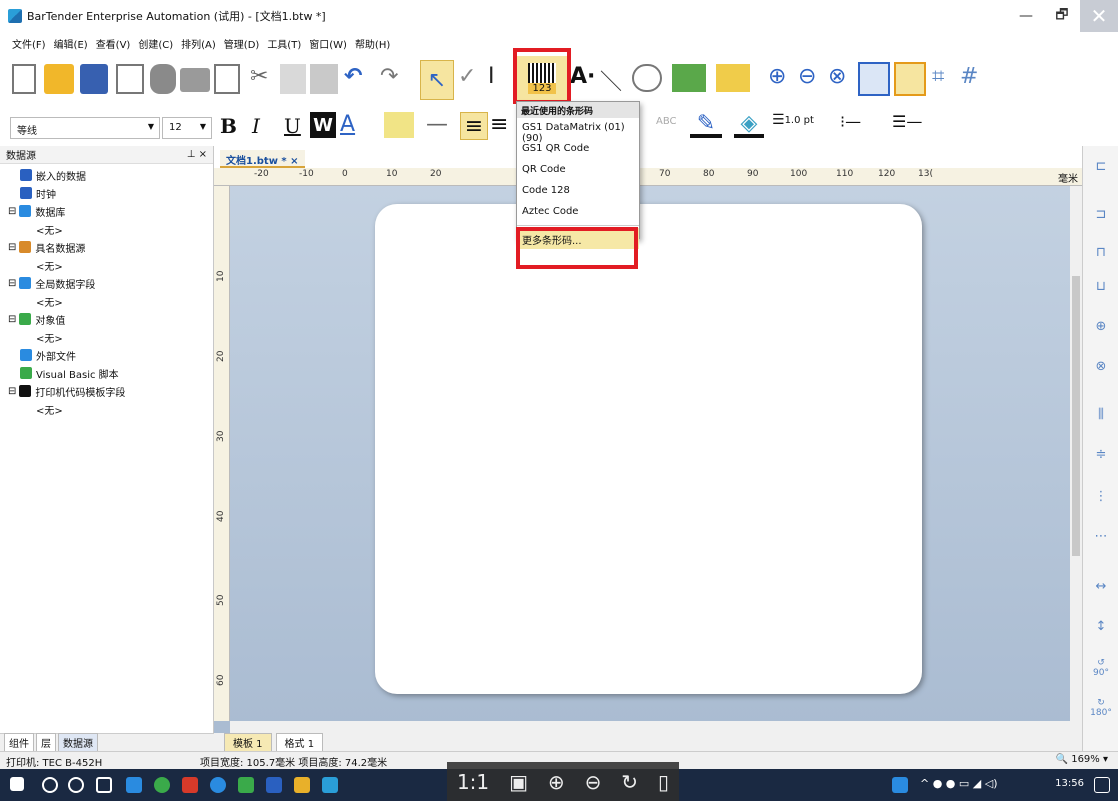  I want to click on distribute-h-icon: ⫼, so click(1101, 414).